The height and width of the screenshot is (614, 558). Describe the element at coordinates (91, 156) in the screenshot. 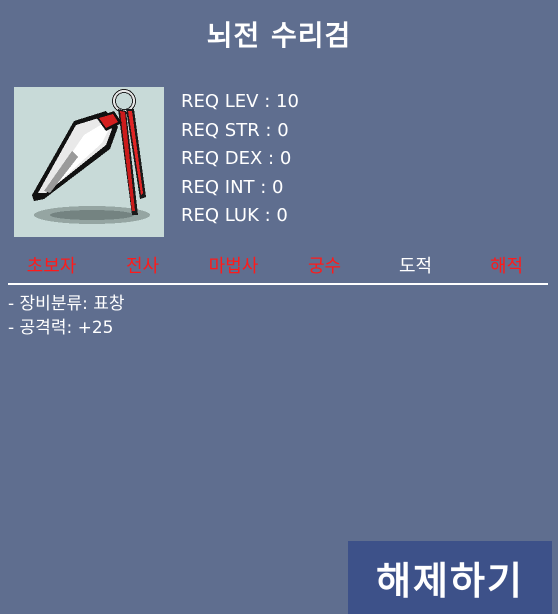

I see `throwing-star-icon` at that location.